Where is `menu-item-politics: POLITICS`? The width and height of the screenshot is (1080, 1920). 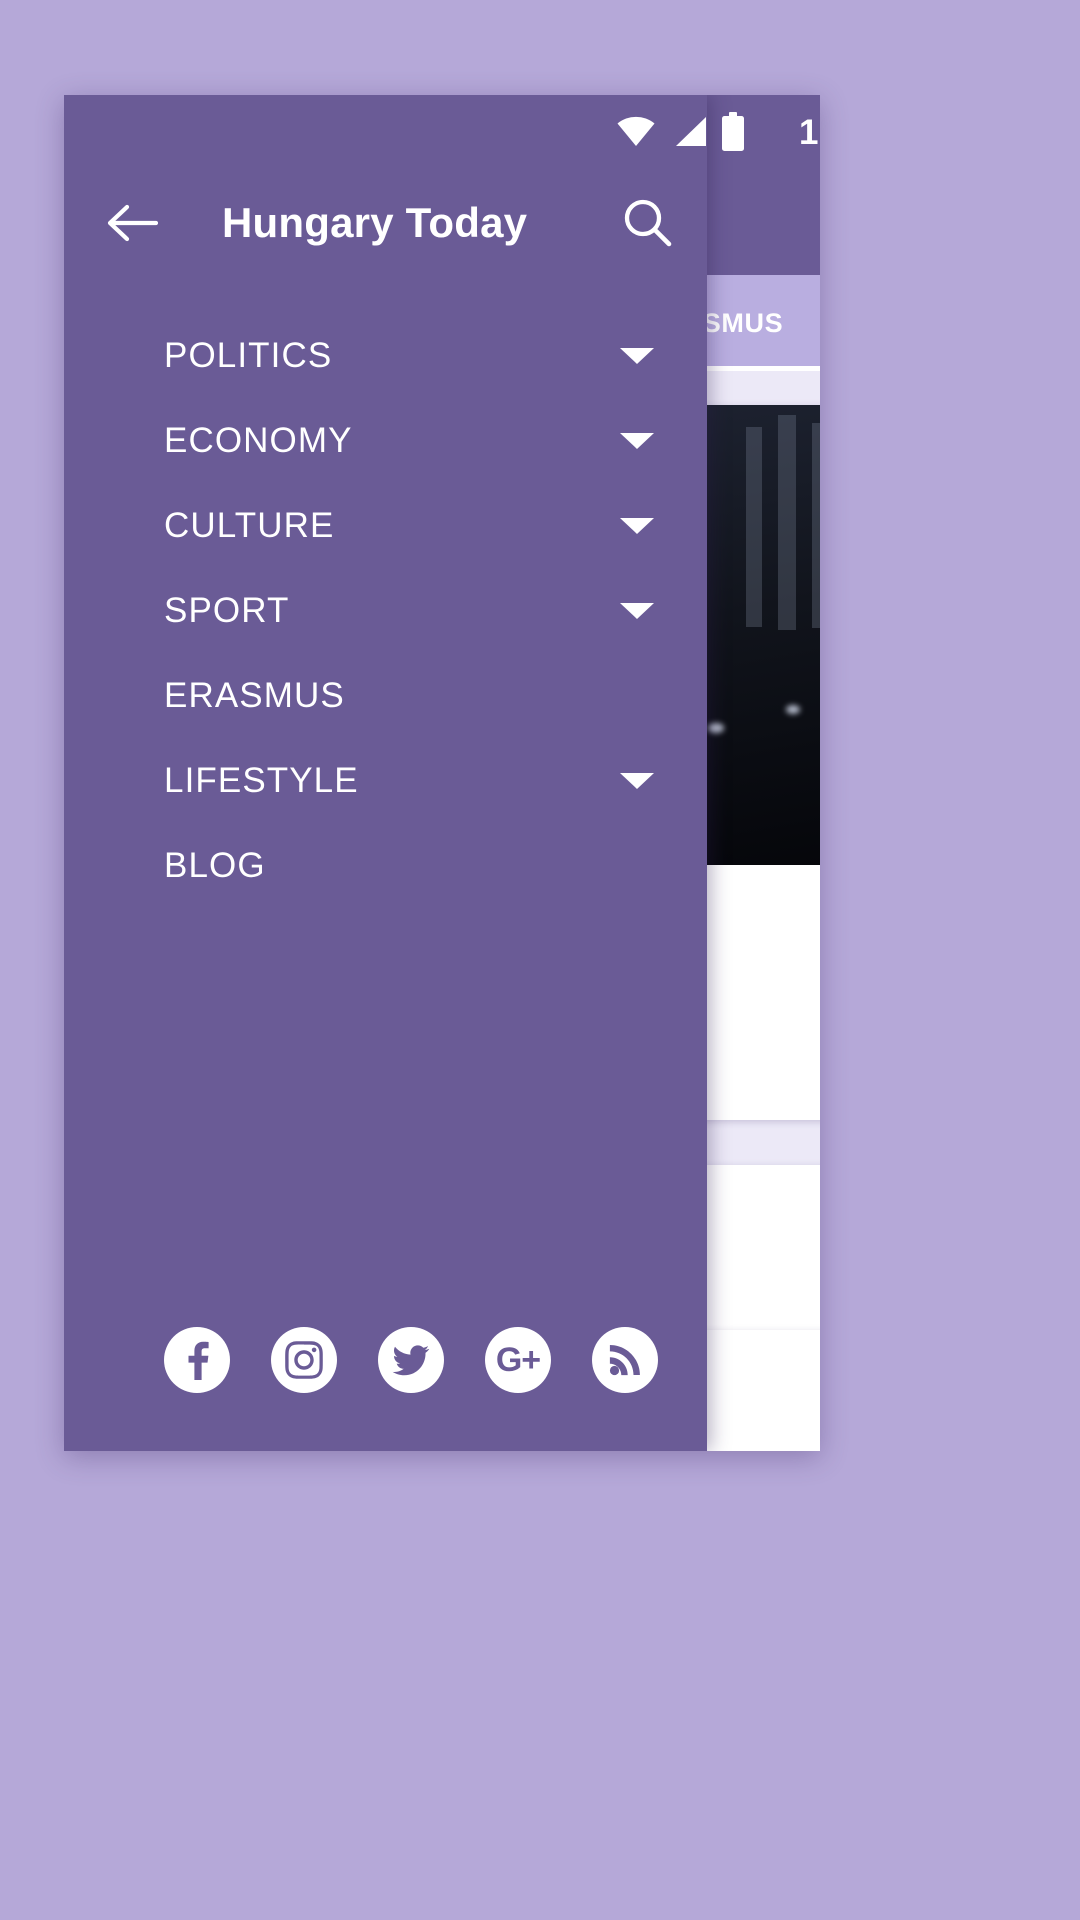 menu-item-politics: POLITICS is located at coordinates (385, 355).